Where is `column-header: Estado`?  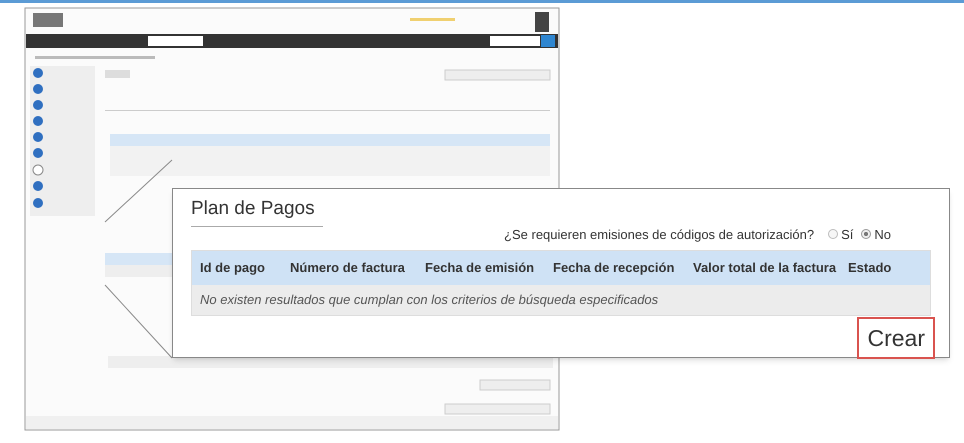 column-header: Estado is located at coordinates (870, 268).